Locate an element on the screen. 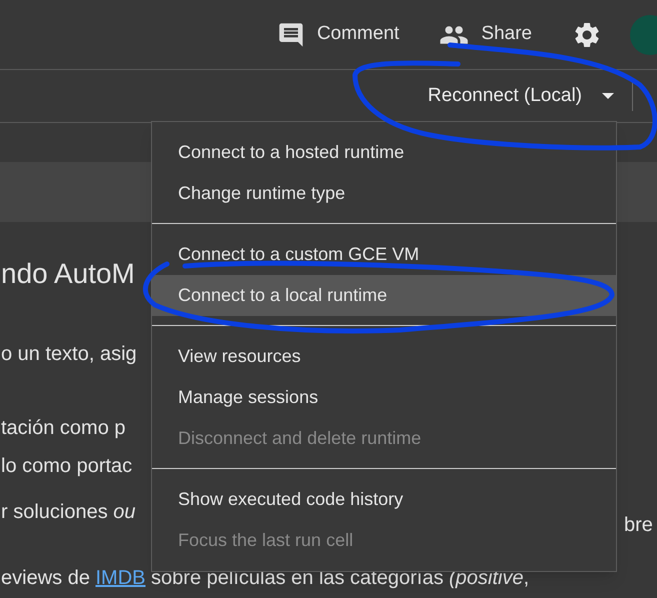 This screenshot has height=598, width=657. caret-icon is located at coordinates (608, 96).